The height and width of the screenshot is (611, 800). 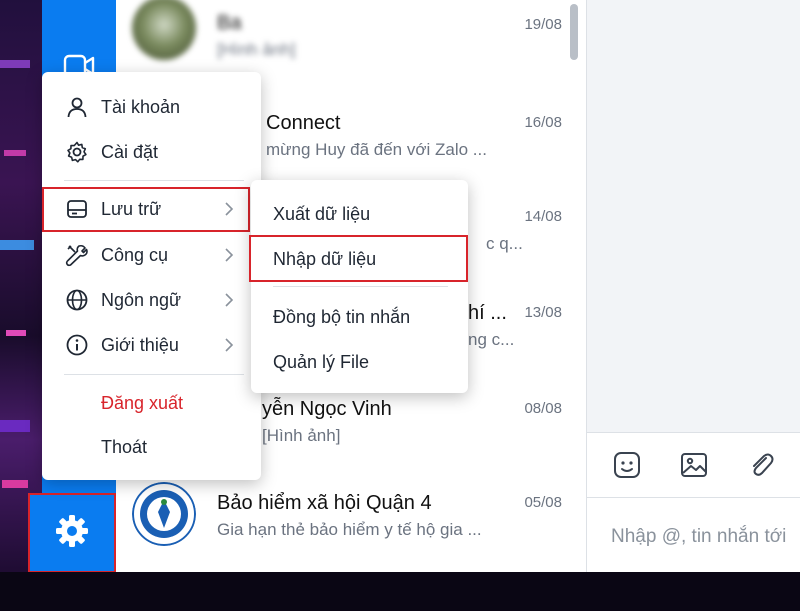 I want to click on menu-label: Giới thiệu, so click(x=140, y=344).